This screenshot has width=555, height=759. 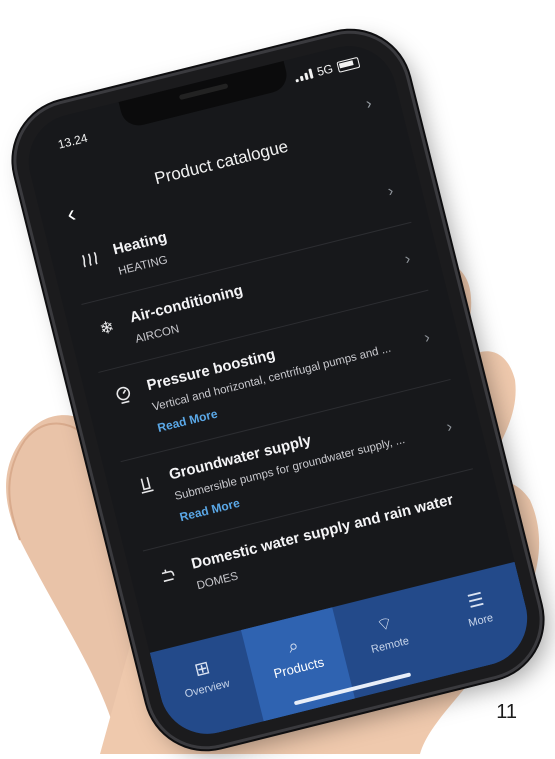 I want to click on page-number: 11, so click(x=506, y=712).